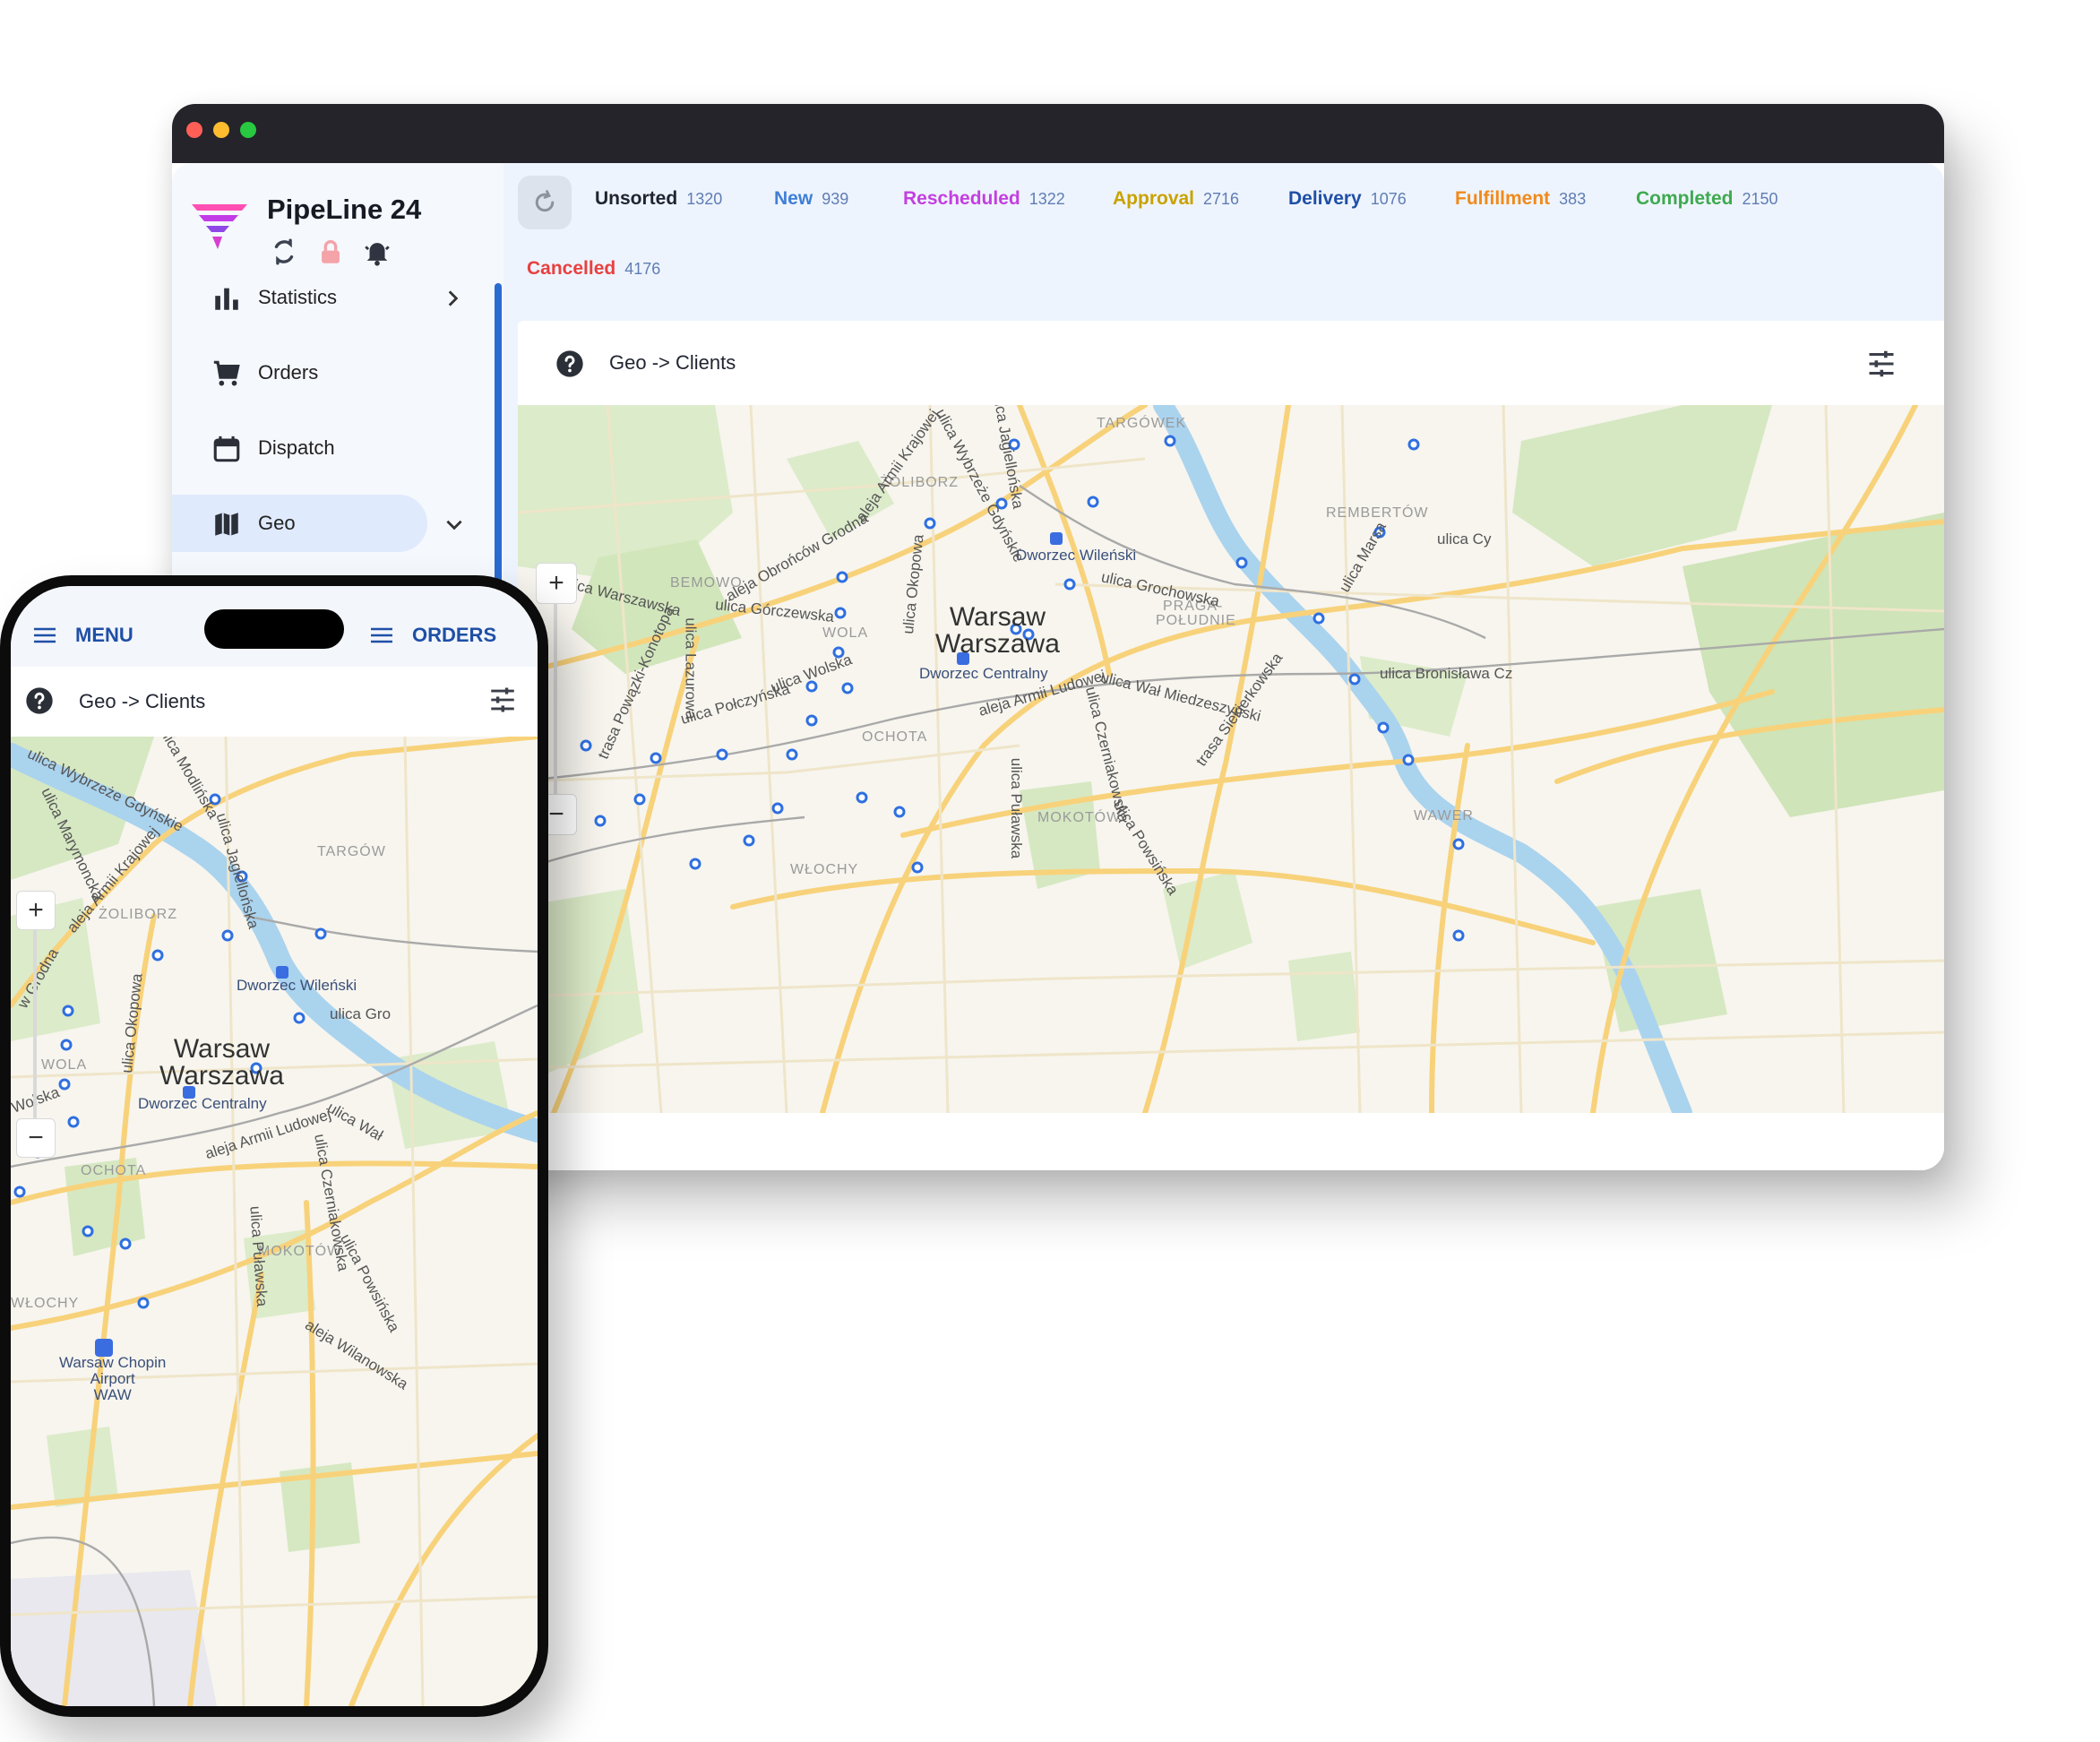  Describe the element at coordinates (1325, 198) in the screenshot. I see `status-label: Delivery` at that location.